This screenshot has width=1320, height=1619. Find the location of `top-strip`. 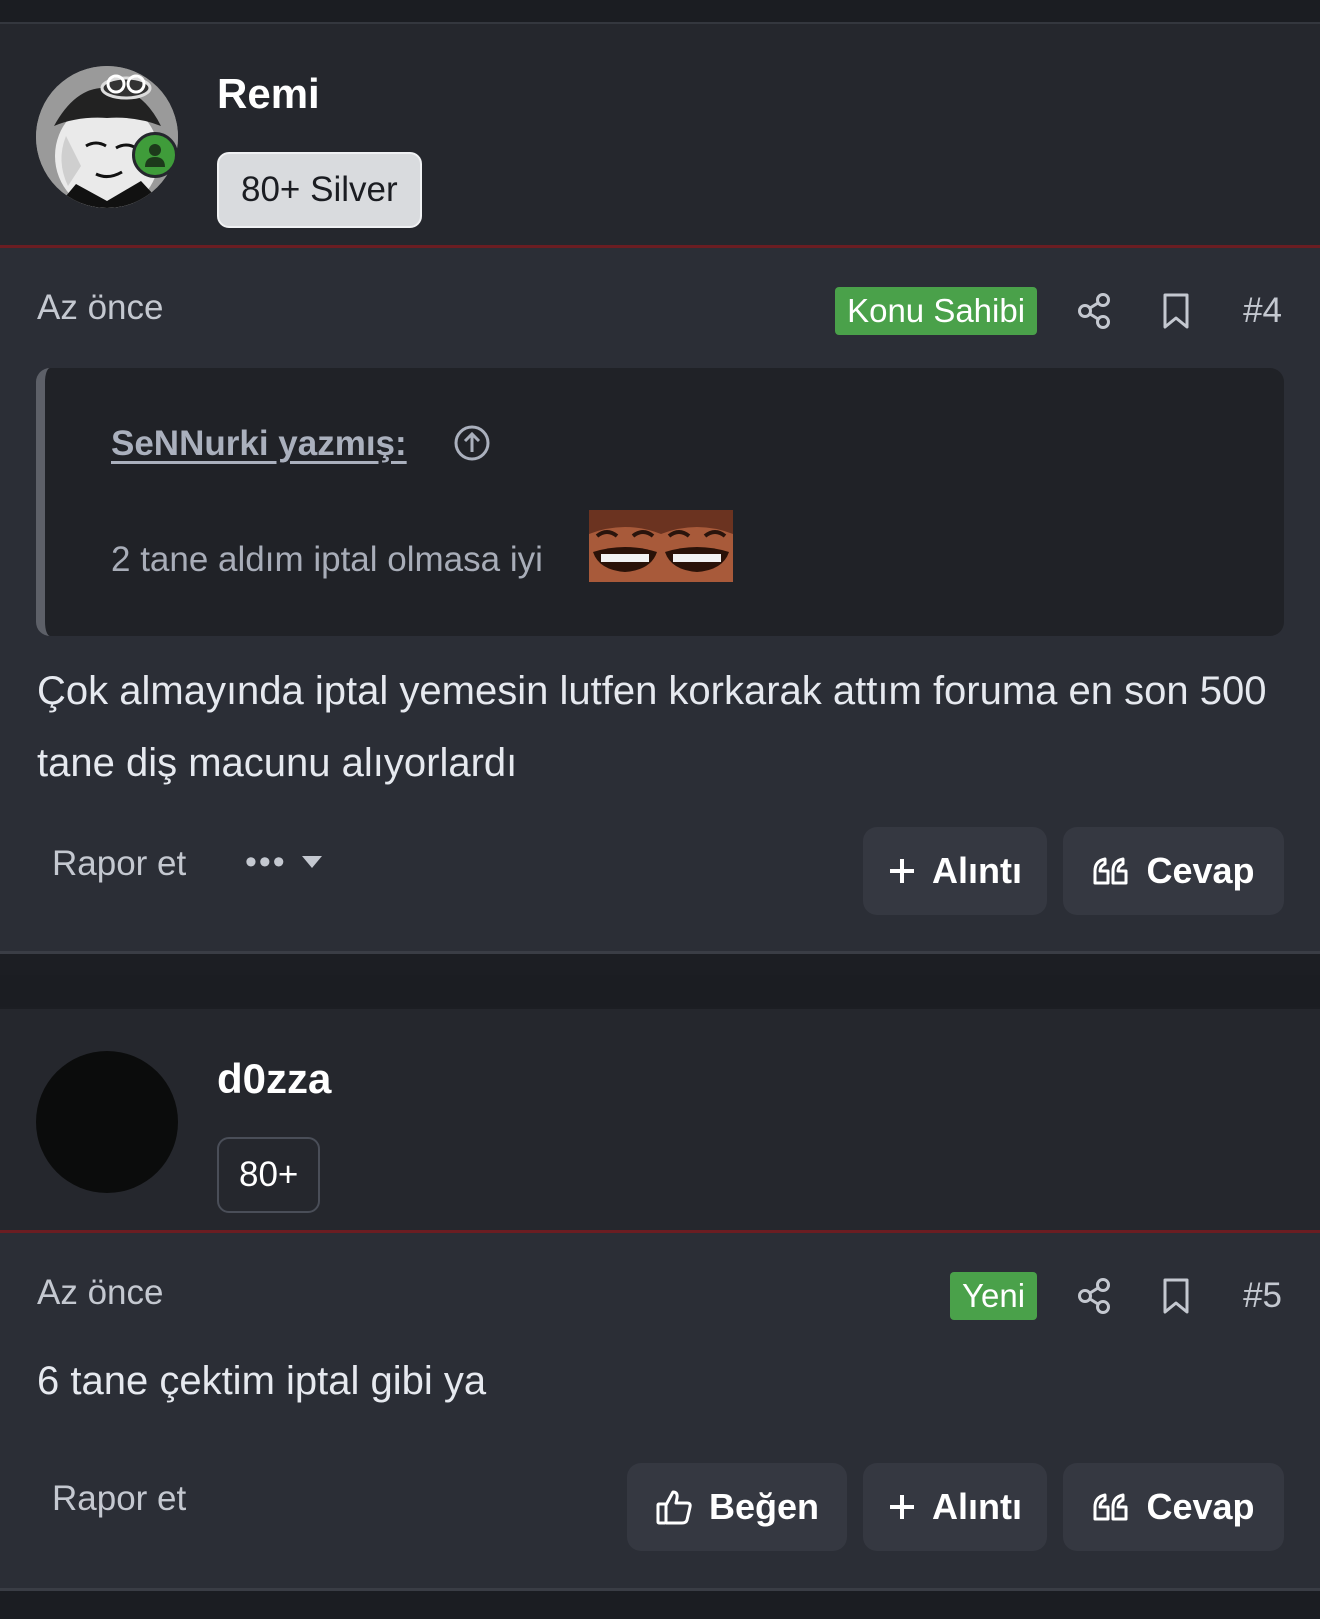

top-strip is located at coordinates (660, 12).